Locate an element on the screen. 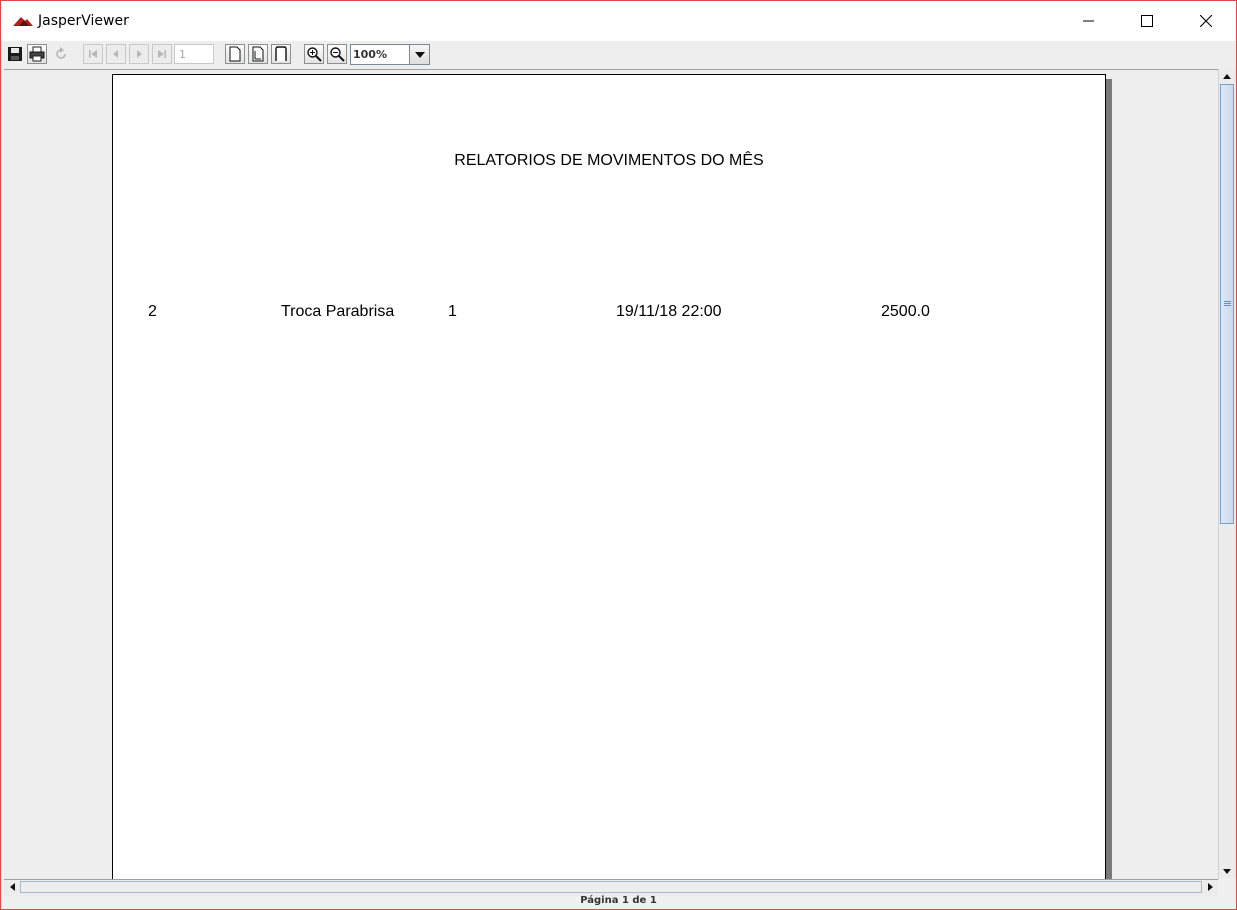 The width and height of the screenshot is (1237, 910). zoom-in-icon is located at coordinates (314, 54).